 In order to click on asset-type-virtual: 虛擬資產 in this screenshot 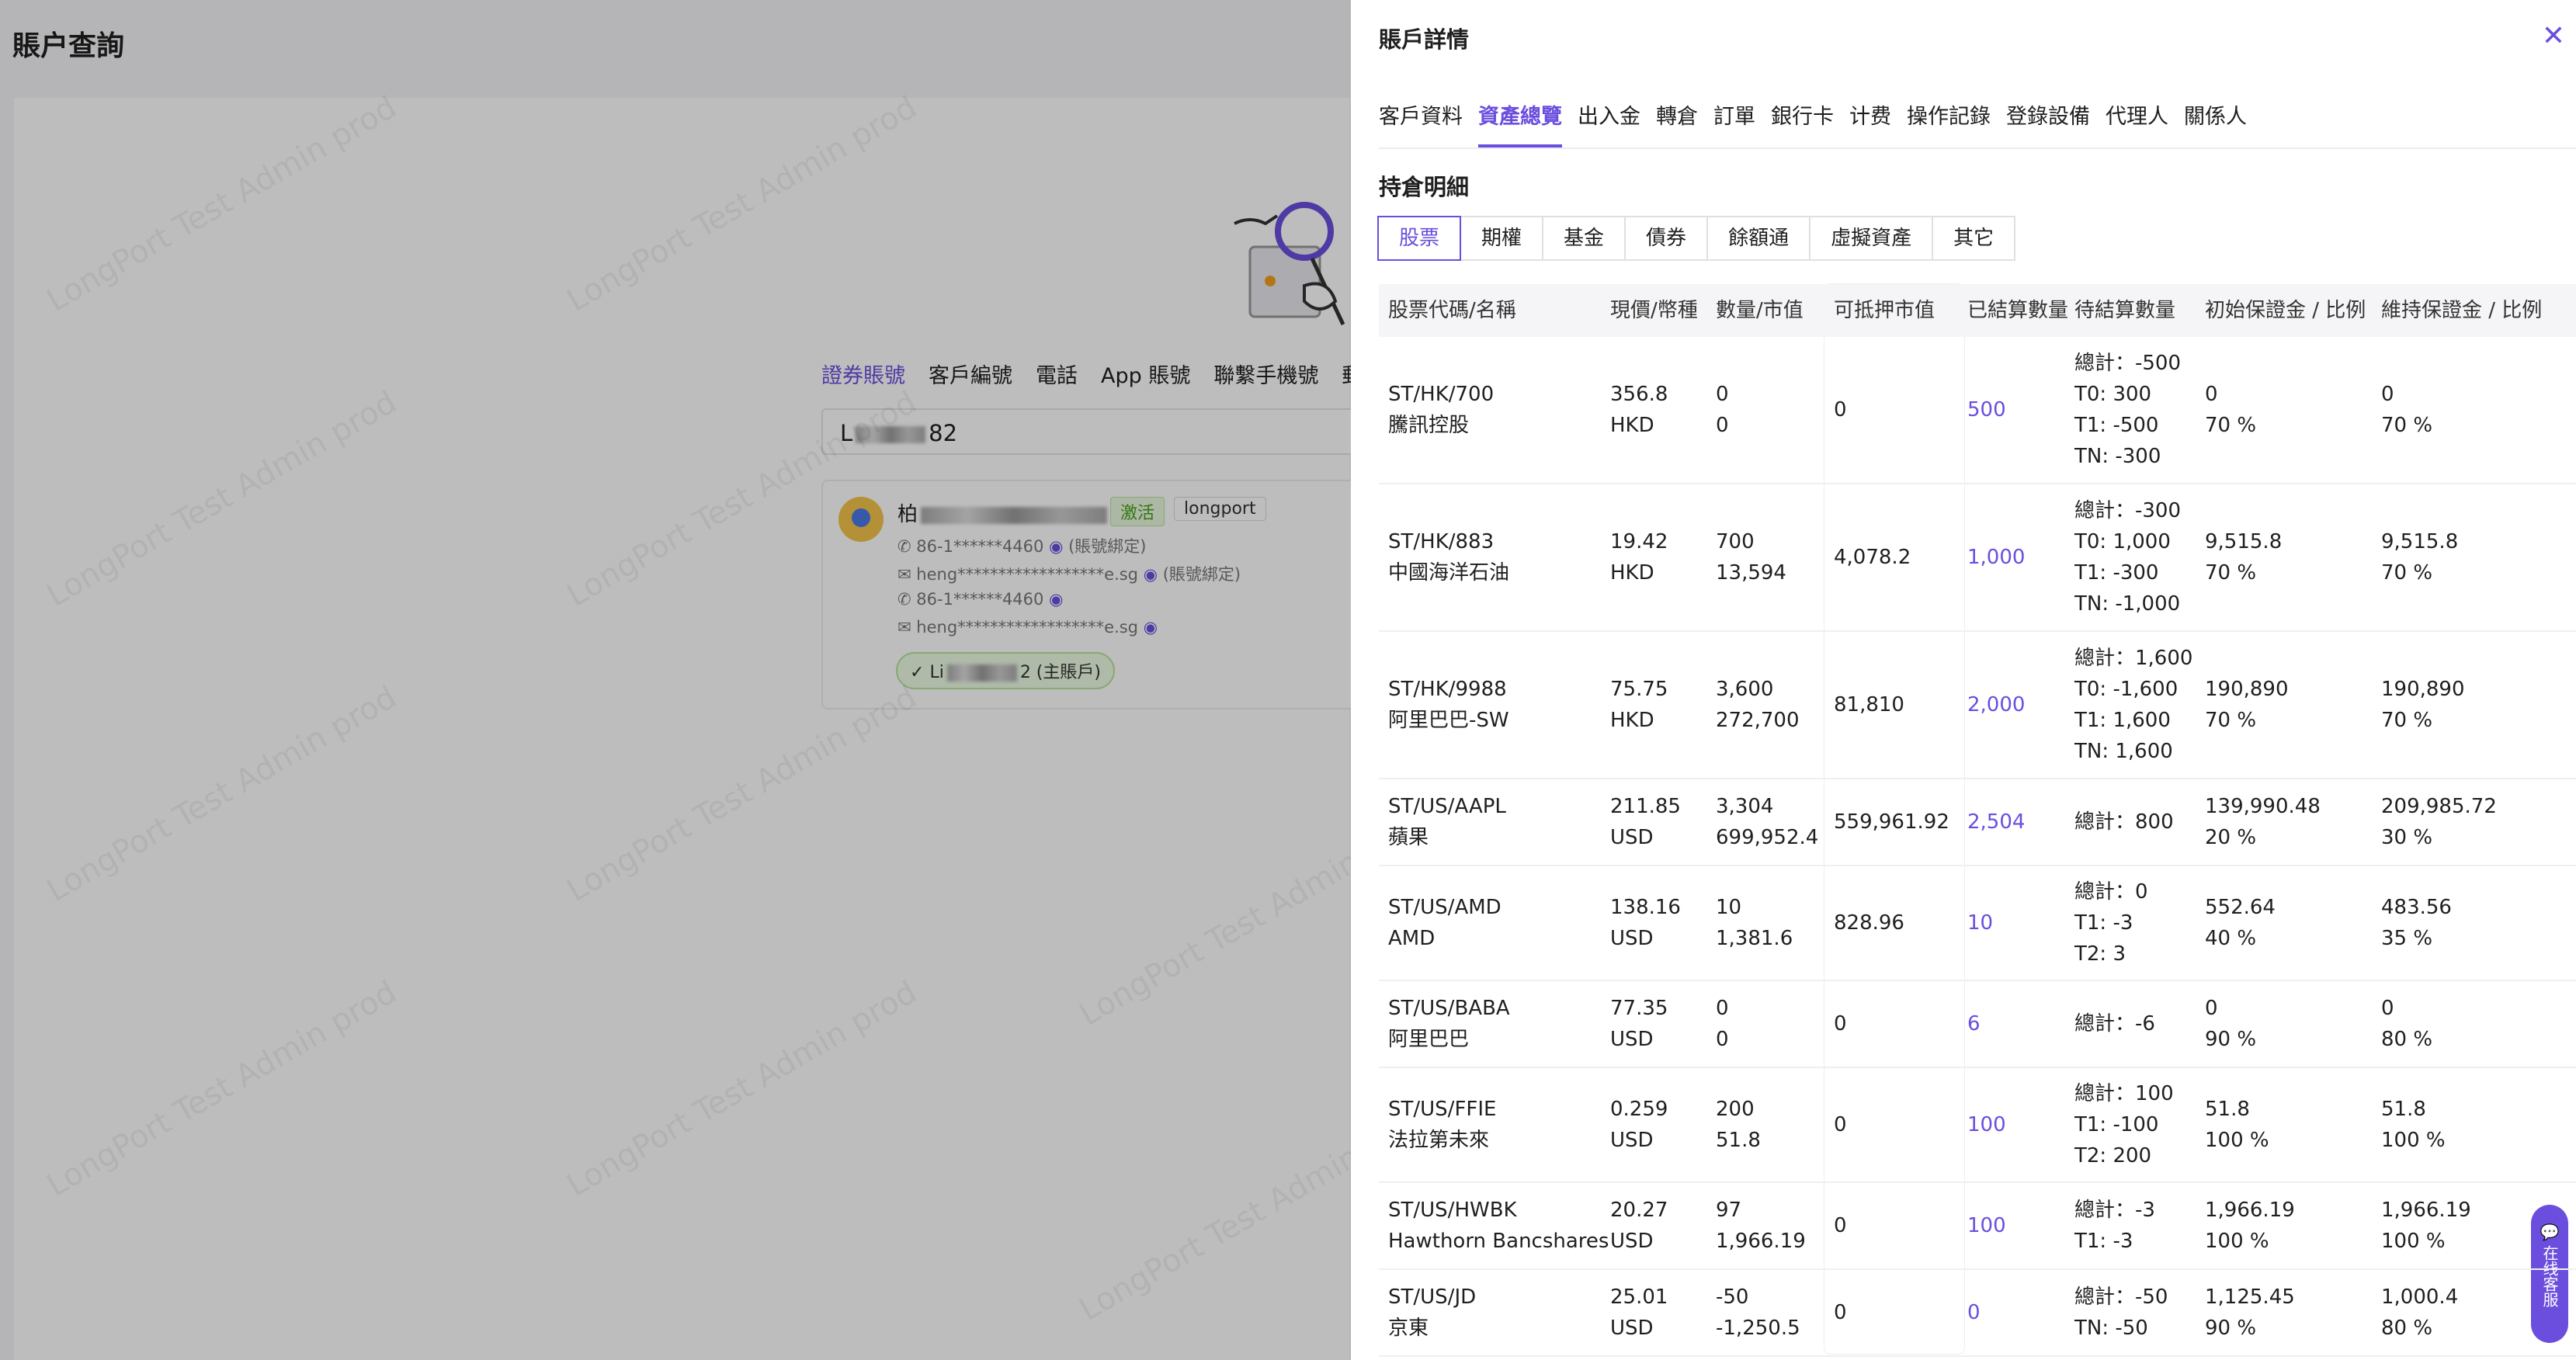, I will do `click(1871, 238)`.